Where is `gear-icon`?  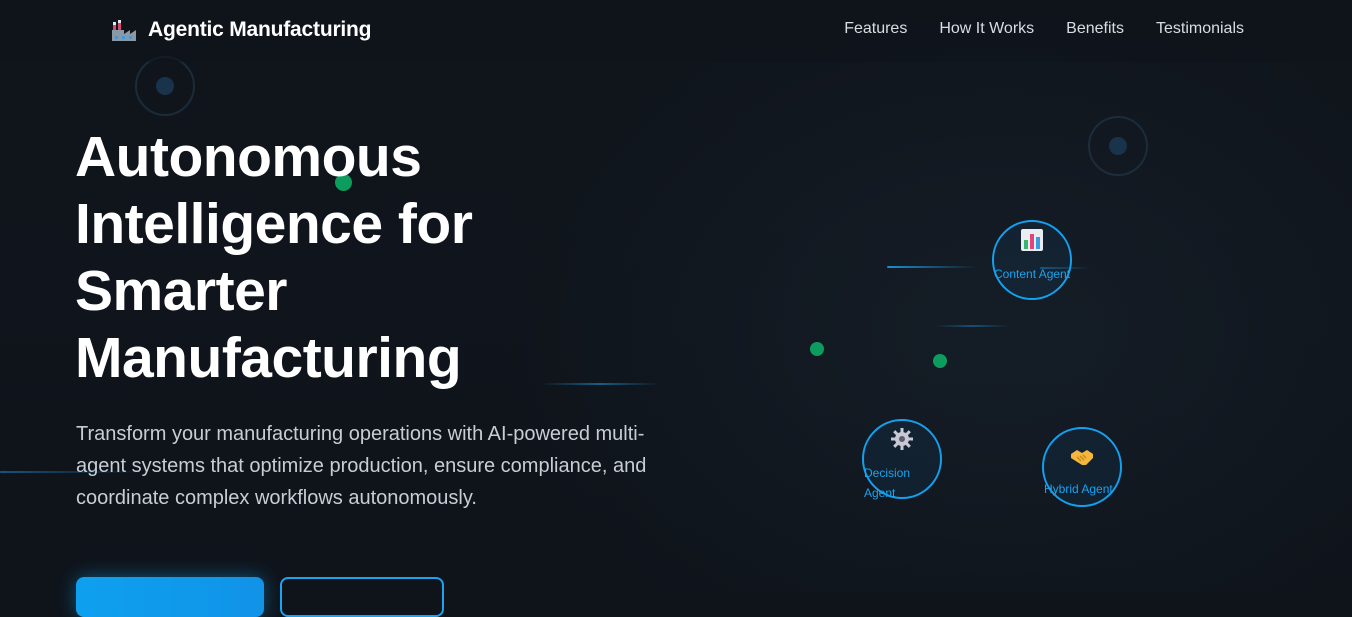
gear-icon is located at coordinates (902, 439).